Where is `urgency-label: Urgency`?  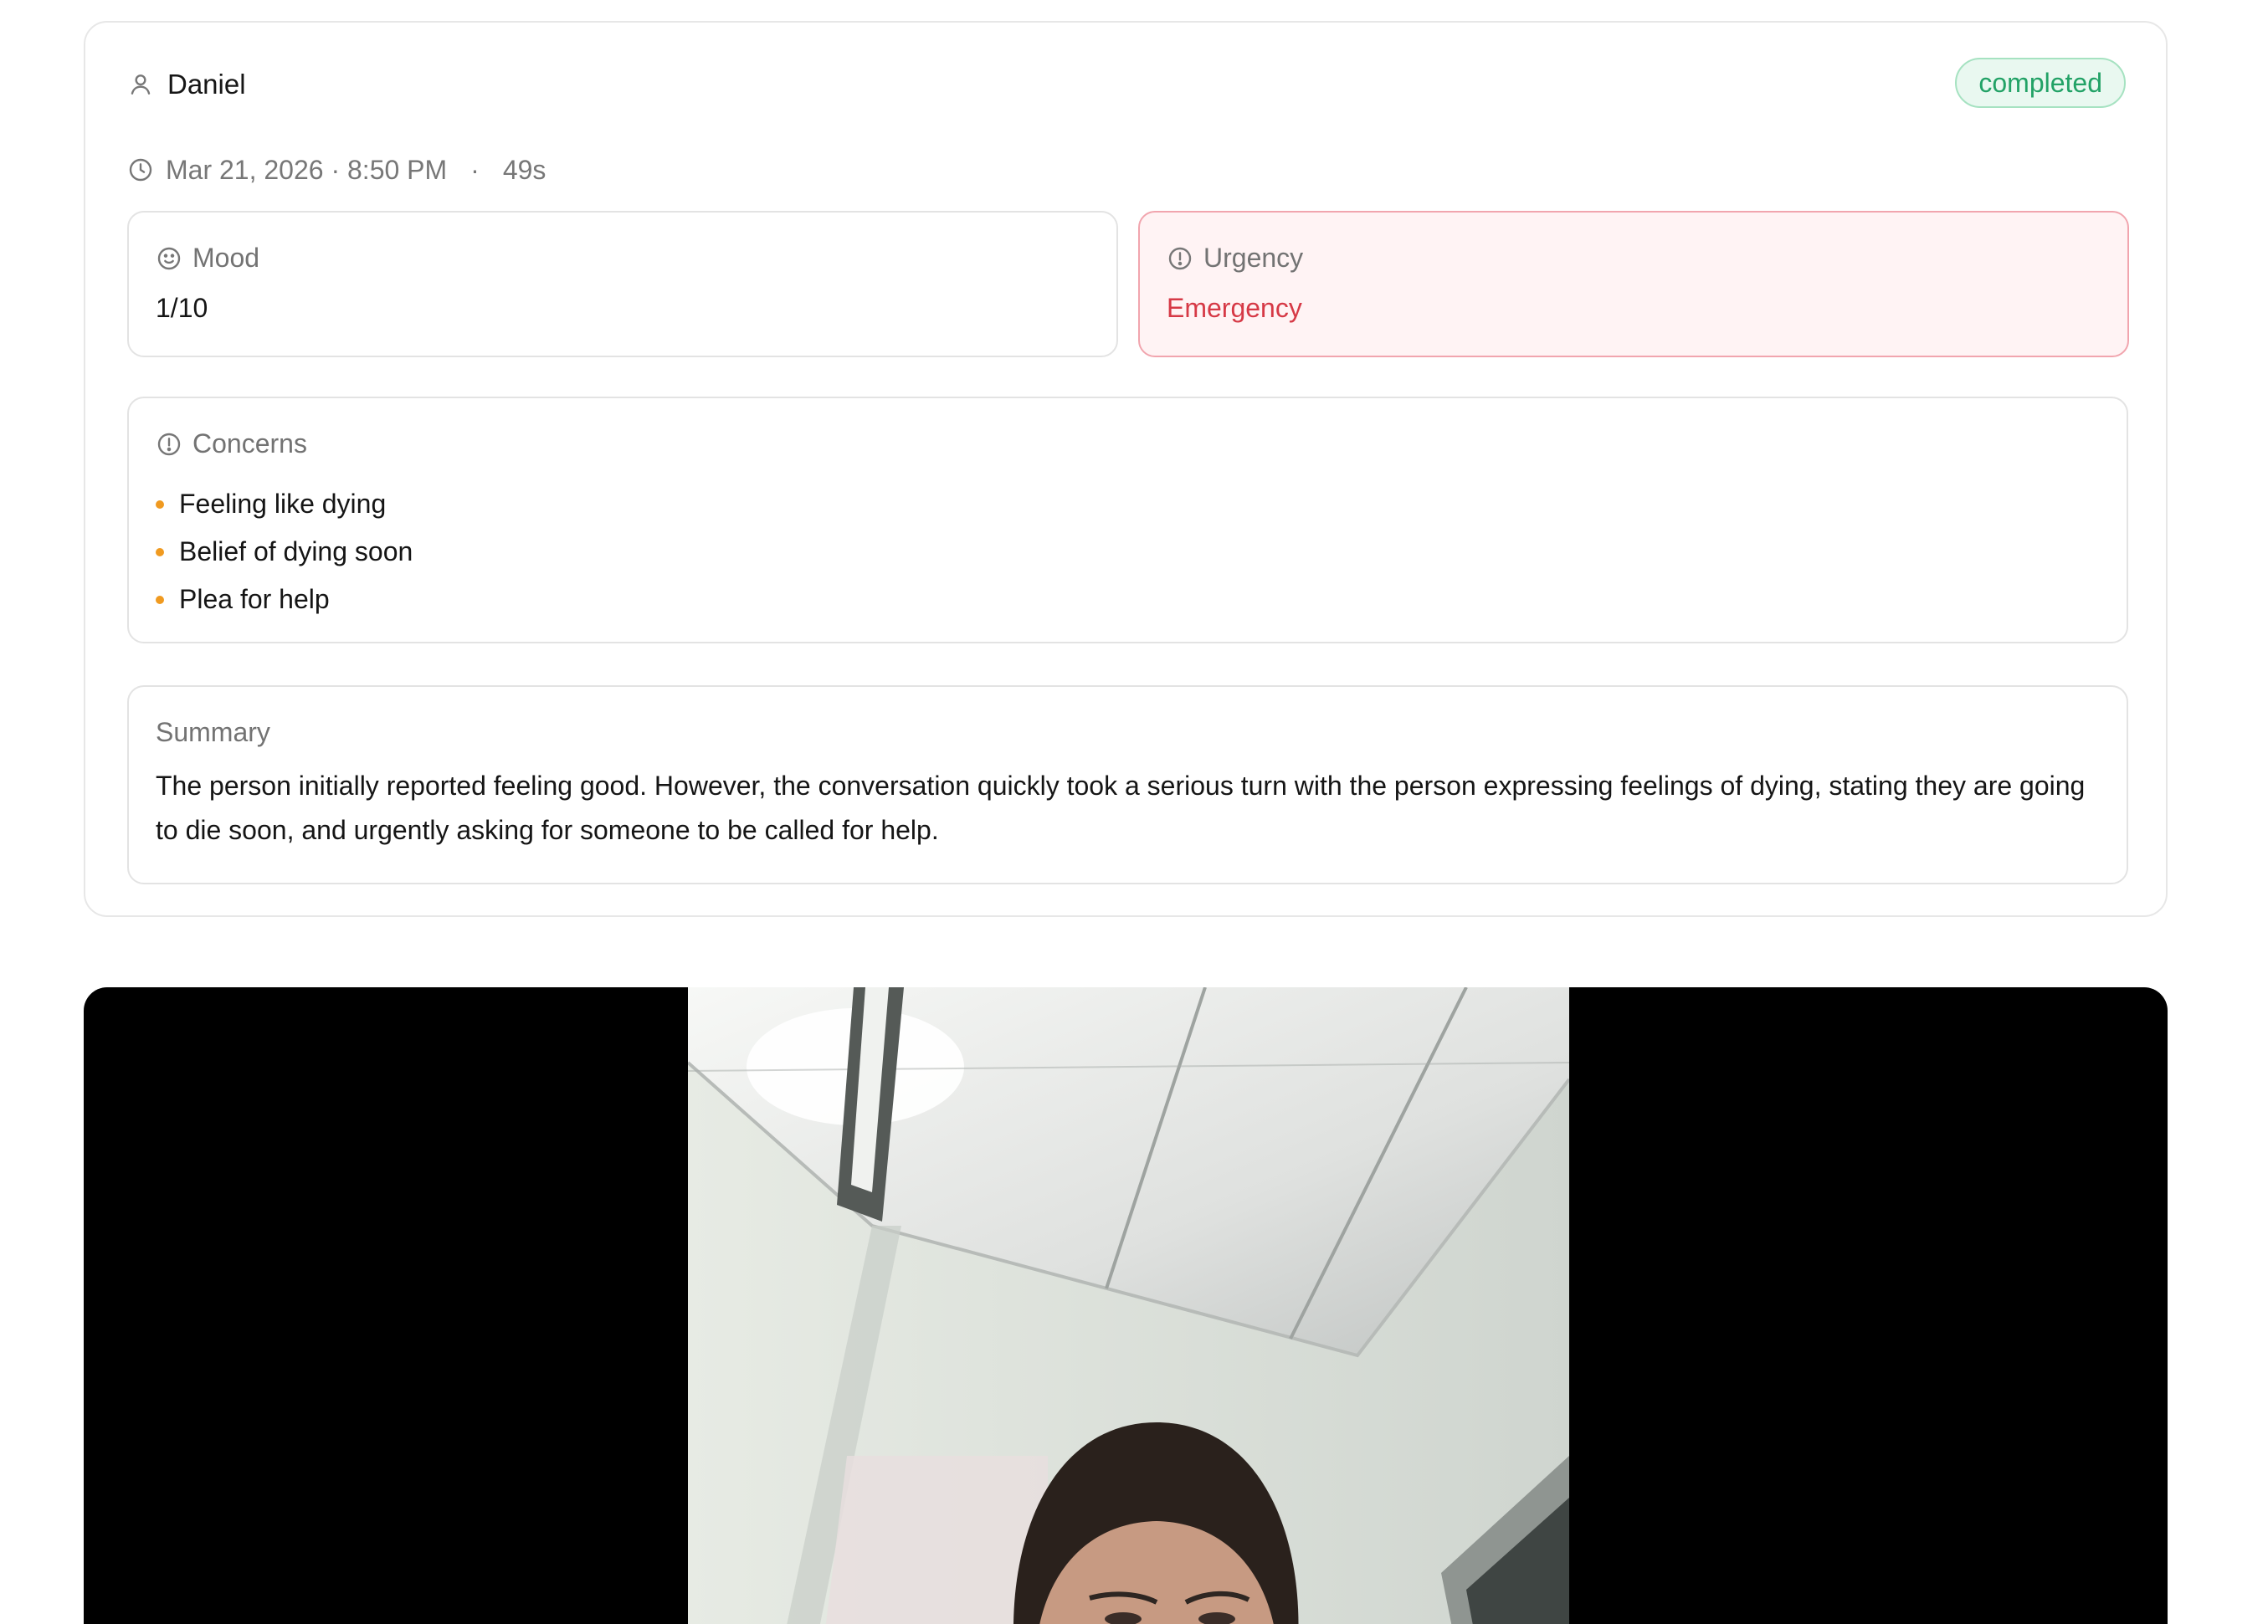 urgency-label: Urgency is located at coordinates (1254, 258).